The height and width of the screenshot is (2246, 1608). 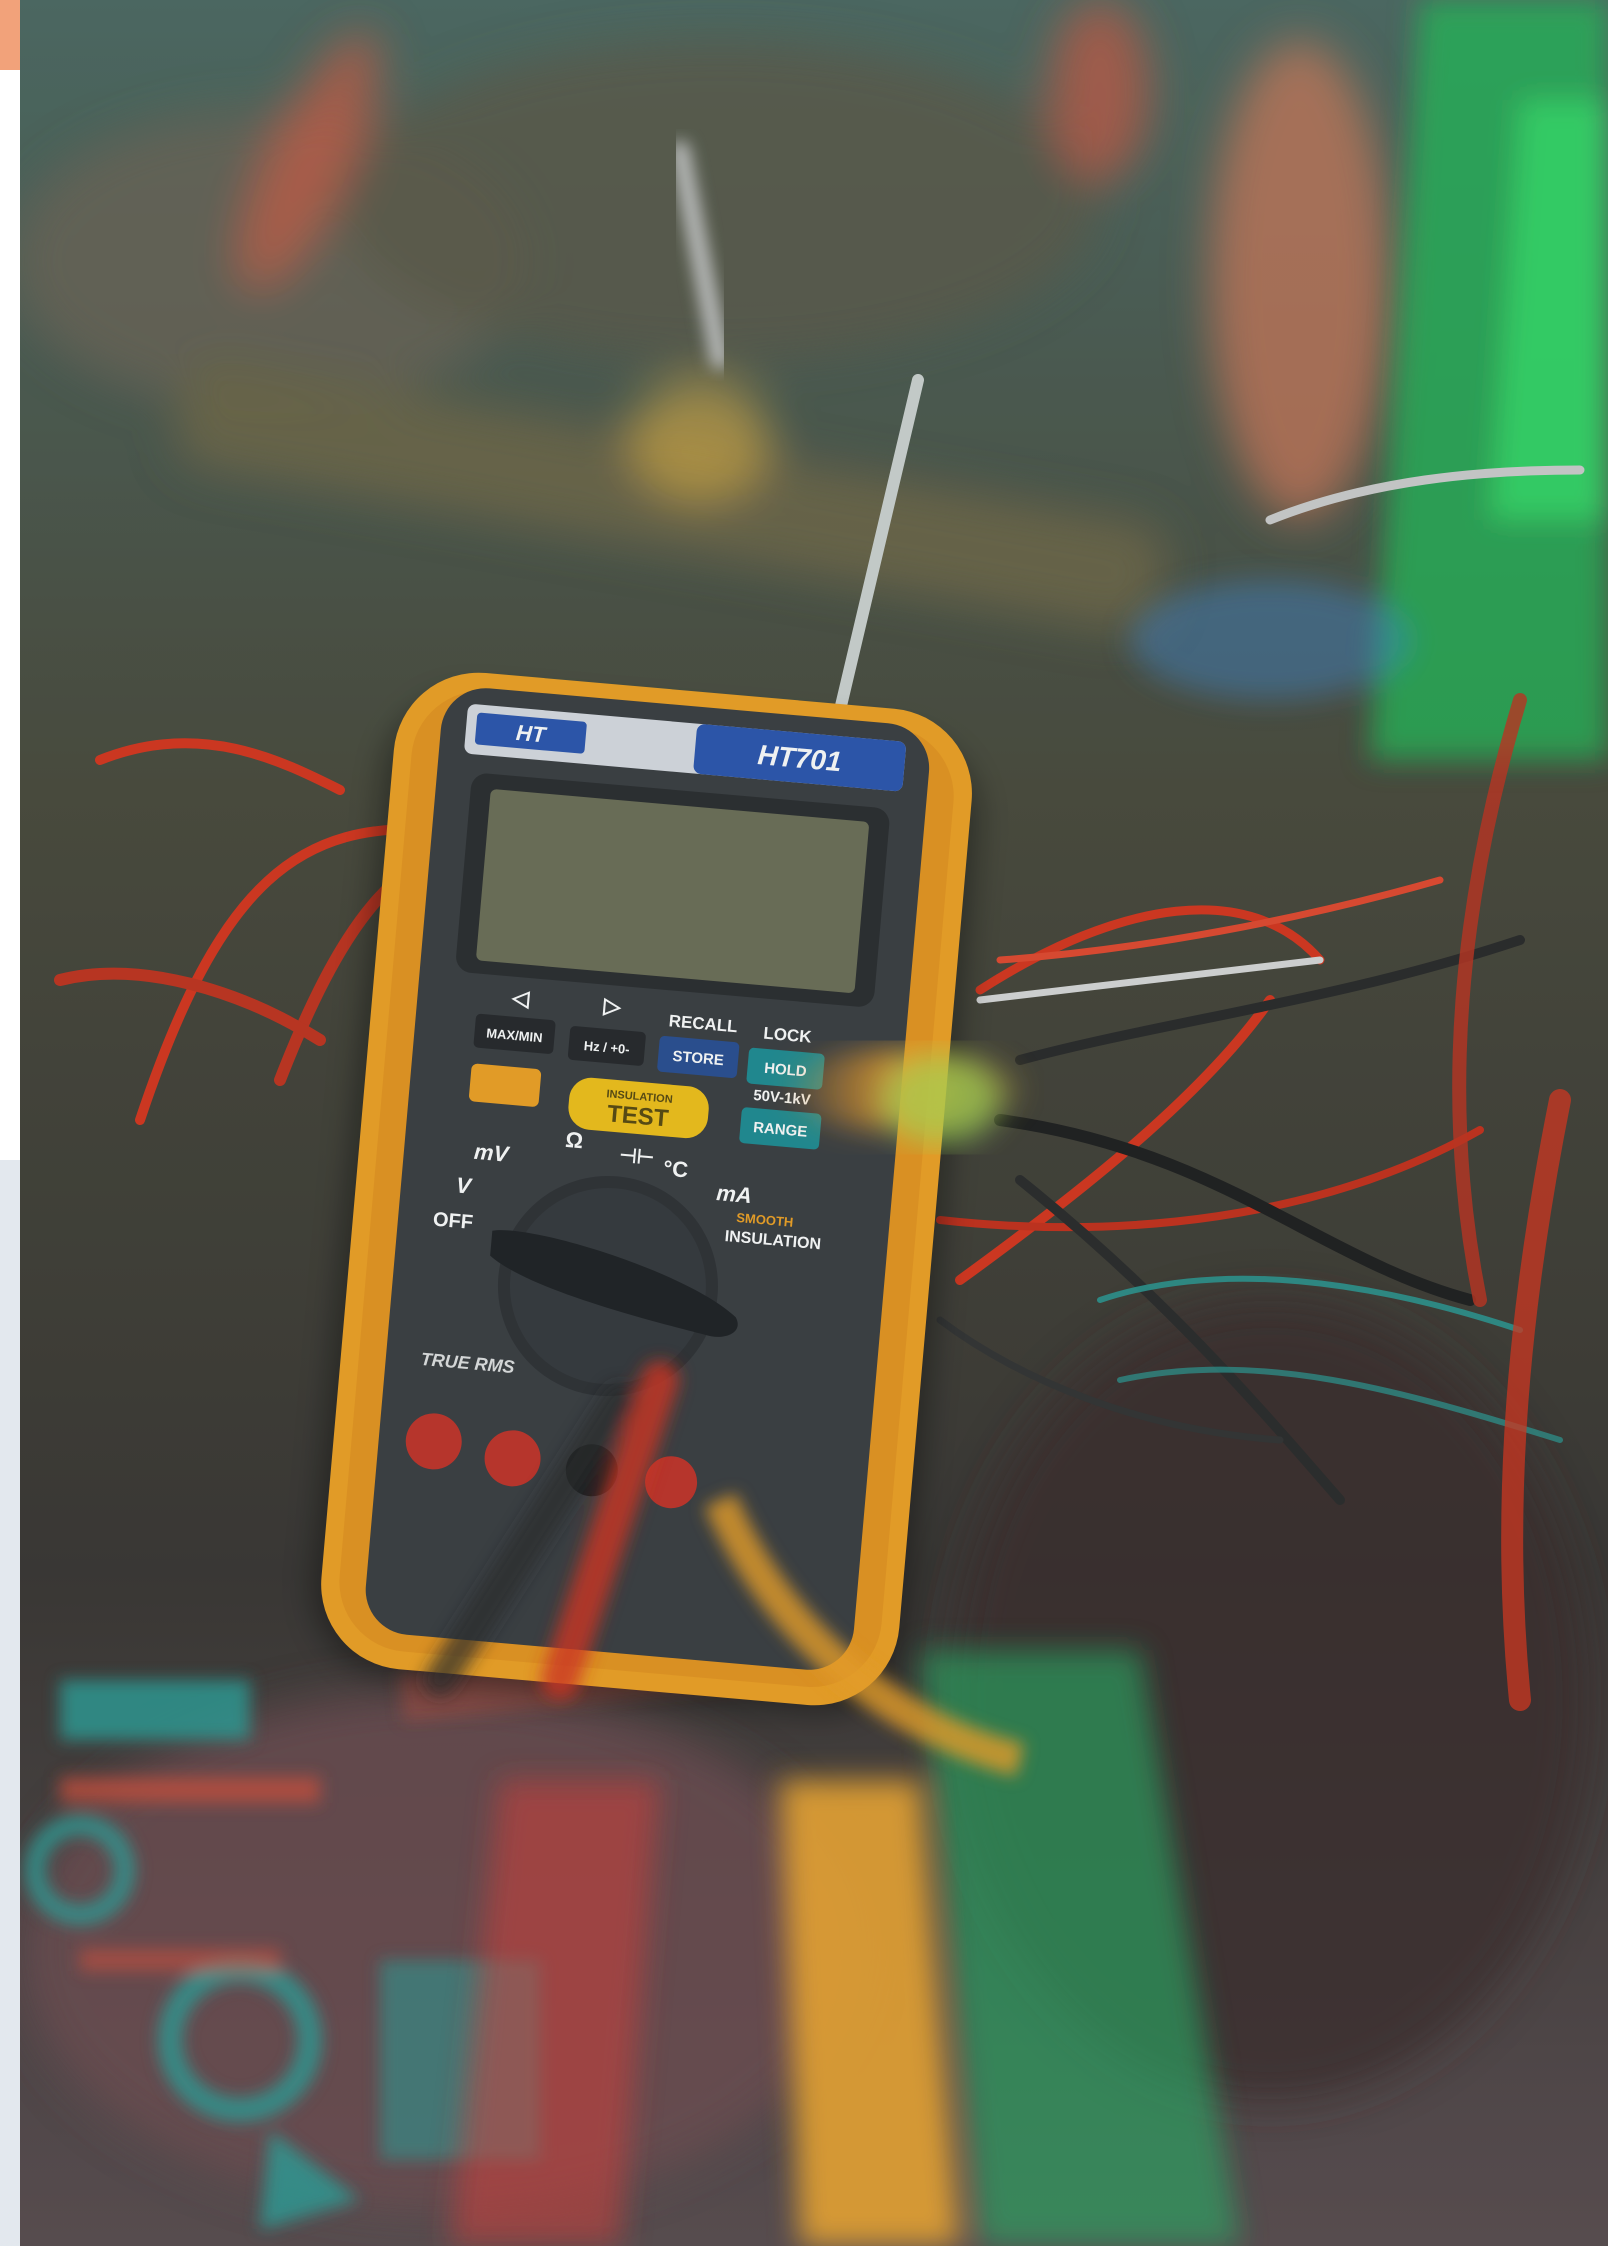 What do you see at coordinates (10, 35) in the screenshot?
I see `edge-accent-top` at bounding box center [10, 35].